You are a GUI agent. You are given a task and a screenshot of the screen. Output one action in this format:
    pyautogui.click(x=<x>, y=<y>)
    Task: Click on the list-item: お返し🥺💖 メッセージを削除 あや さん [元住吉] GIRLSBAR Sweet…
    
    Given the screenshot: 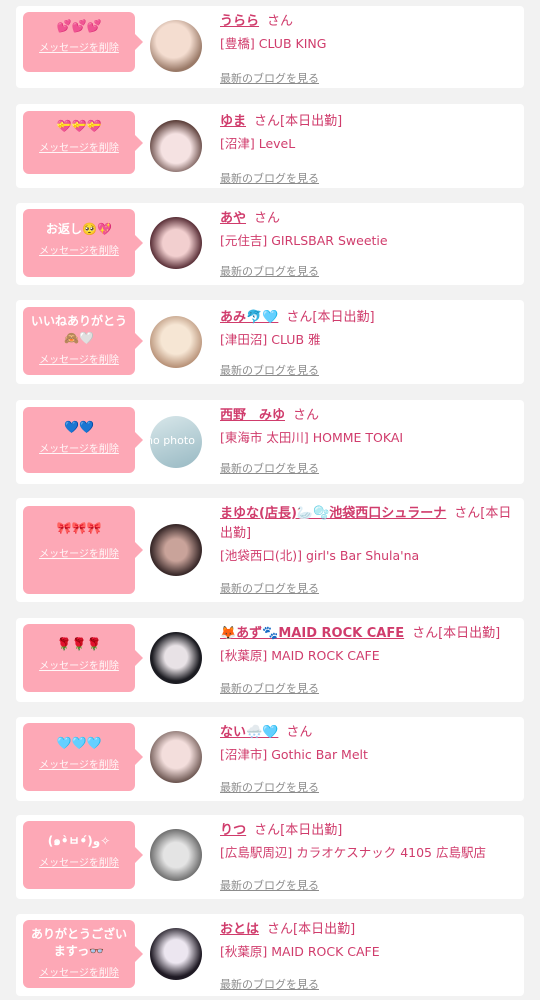 What is the action you would take?
    pyautogui.click(x=270, y=244)
    